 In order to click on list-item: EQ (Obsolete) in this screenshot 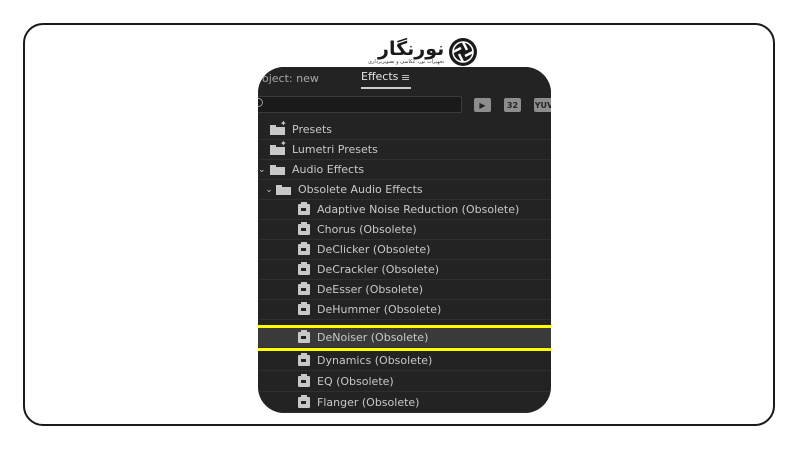, I will do `click(404, 382)`.